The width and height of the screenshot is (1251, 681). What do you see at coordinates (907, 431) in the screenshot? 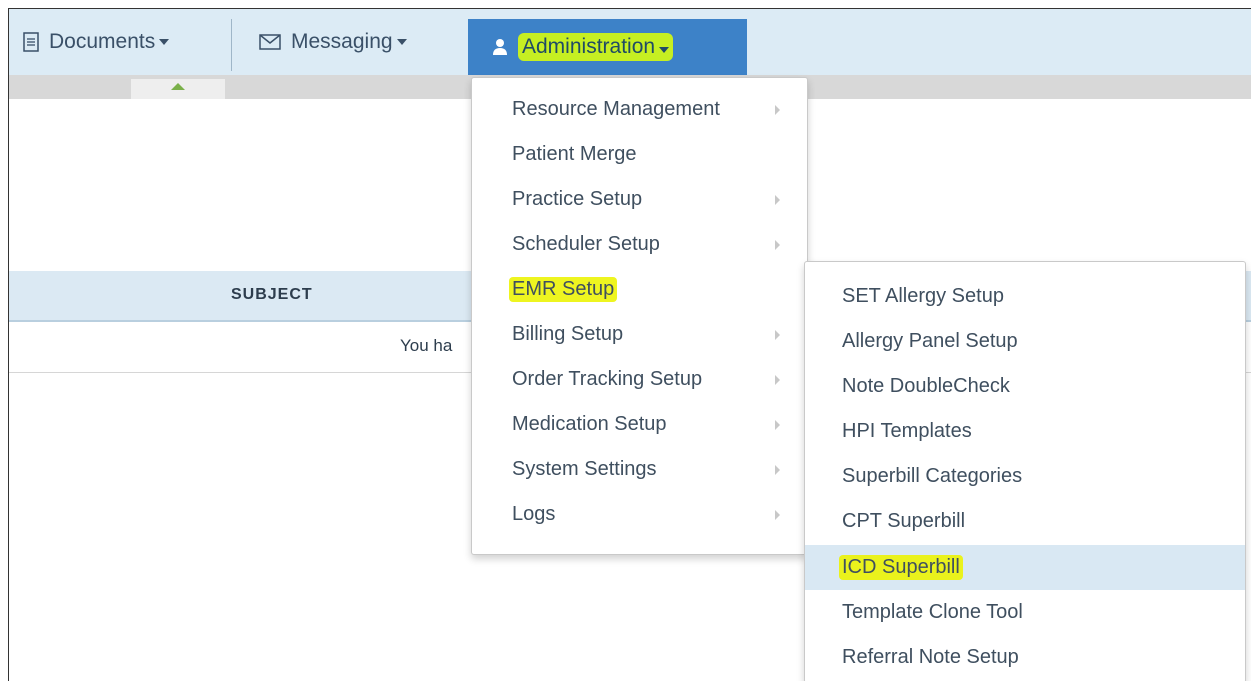
I see `submenu-item-label: HPI Templates` at bounding box center [907, 431].